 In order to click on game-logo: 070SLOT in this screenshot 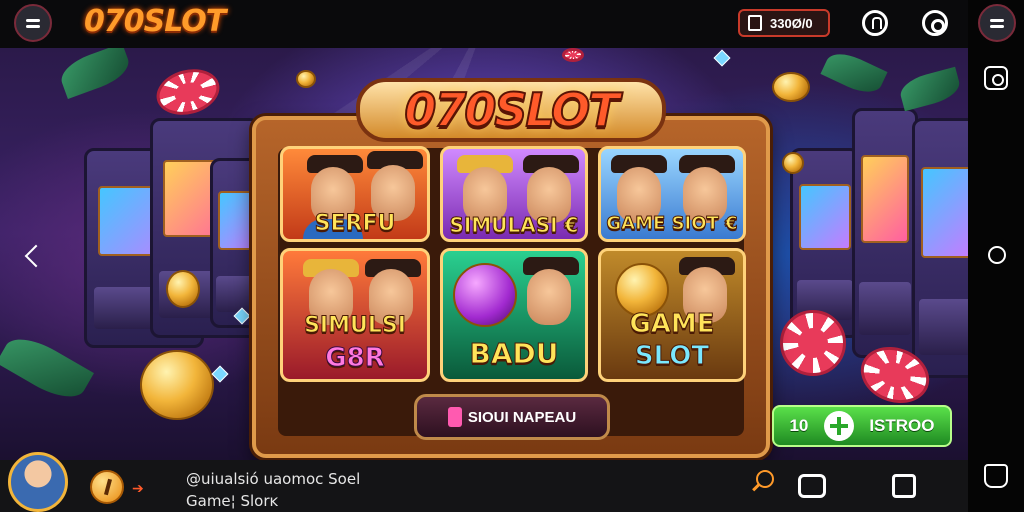, I will do `click(511, 110)`.